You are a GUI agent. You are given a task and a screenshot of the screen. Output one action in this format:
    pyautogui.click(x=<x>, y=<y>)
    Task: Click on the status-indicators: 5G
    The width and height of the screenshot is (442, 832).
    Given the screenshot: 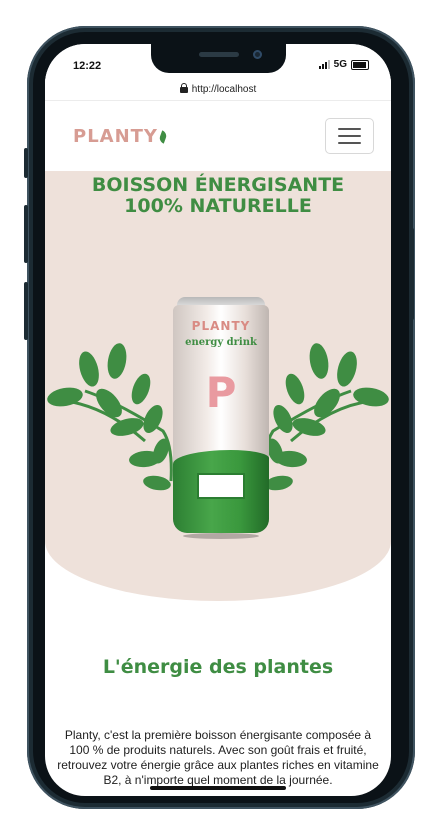 What is the action you would take?
    pyautogui.click(x=343, y=64)
    